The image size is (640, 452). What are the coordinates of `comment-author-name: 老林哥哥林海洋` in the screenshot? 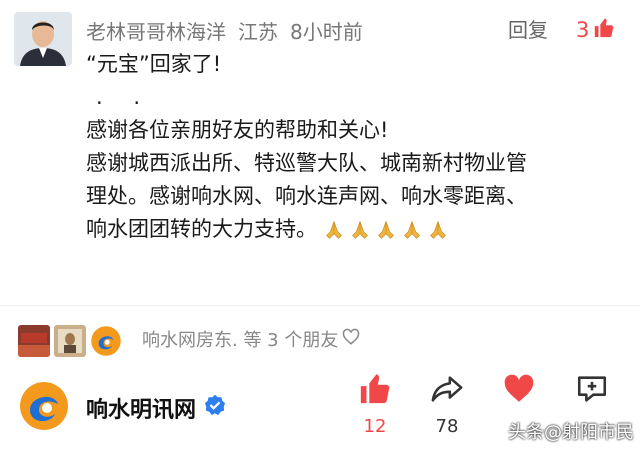 It's located at (156, 30).